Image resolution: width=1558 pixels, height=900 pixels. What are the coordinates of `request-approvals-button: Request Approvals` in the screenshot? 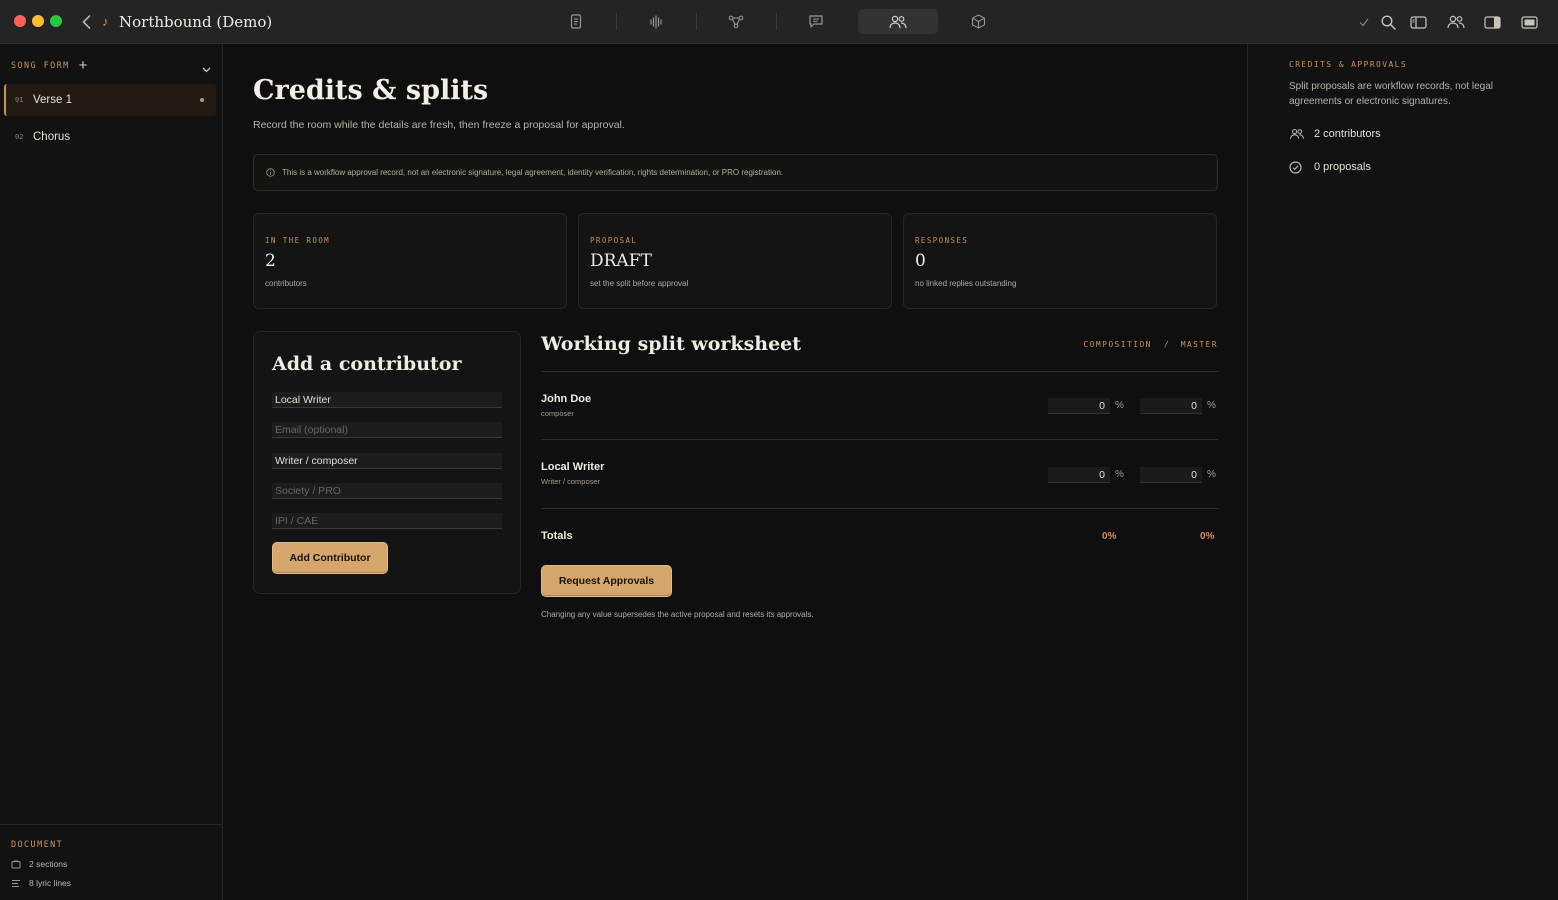 It's located at (606, 581).